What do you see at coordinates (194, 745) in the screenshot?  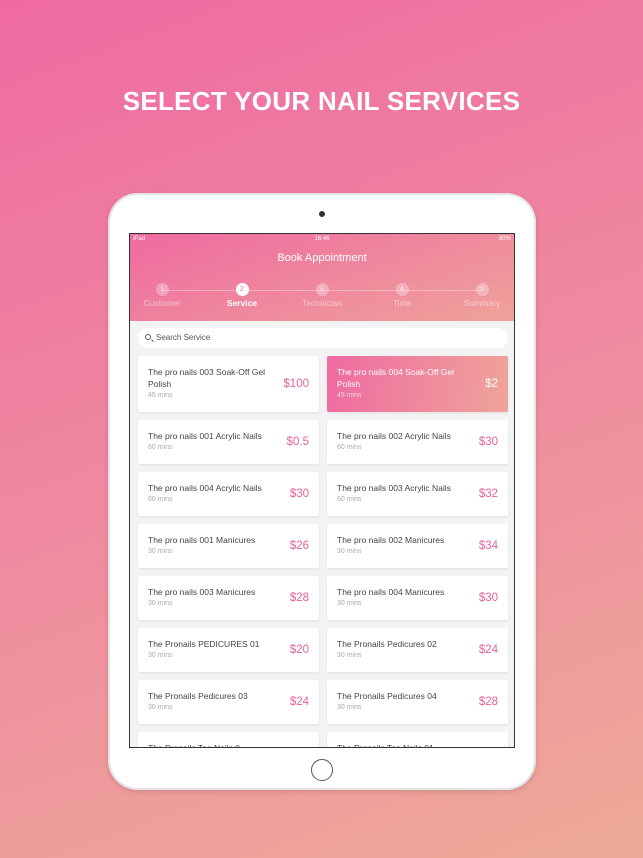 I see `service-name: The Pronails Toe Nails 0` at bounding box center [194, 745].